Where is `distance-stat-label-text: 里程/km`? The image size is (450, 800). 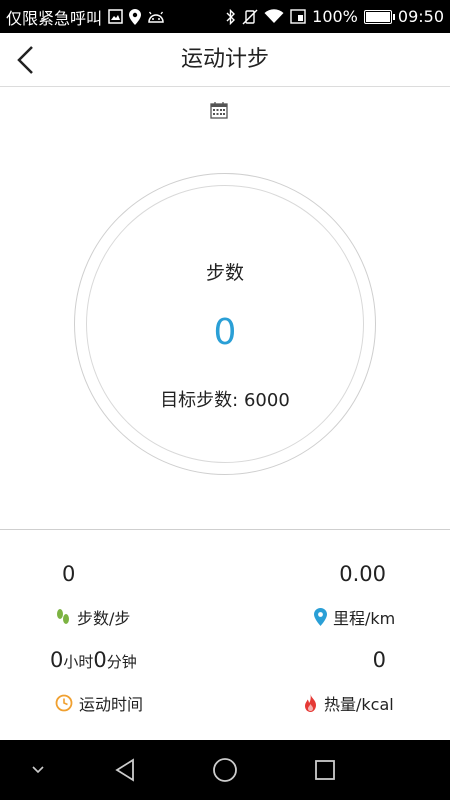 distance-stat-label-text: 里程/km is located at coordinates (364, 618).